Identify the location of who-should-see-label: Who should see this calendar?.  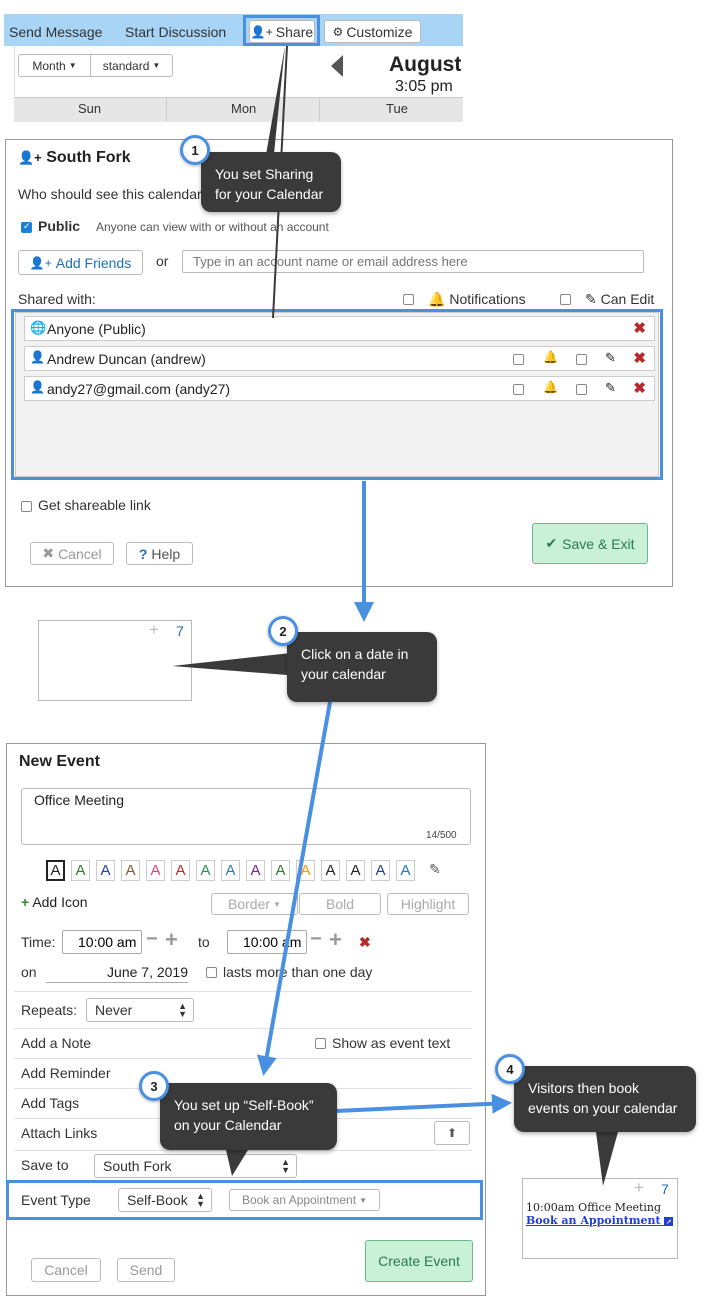
(114, 194).